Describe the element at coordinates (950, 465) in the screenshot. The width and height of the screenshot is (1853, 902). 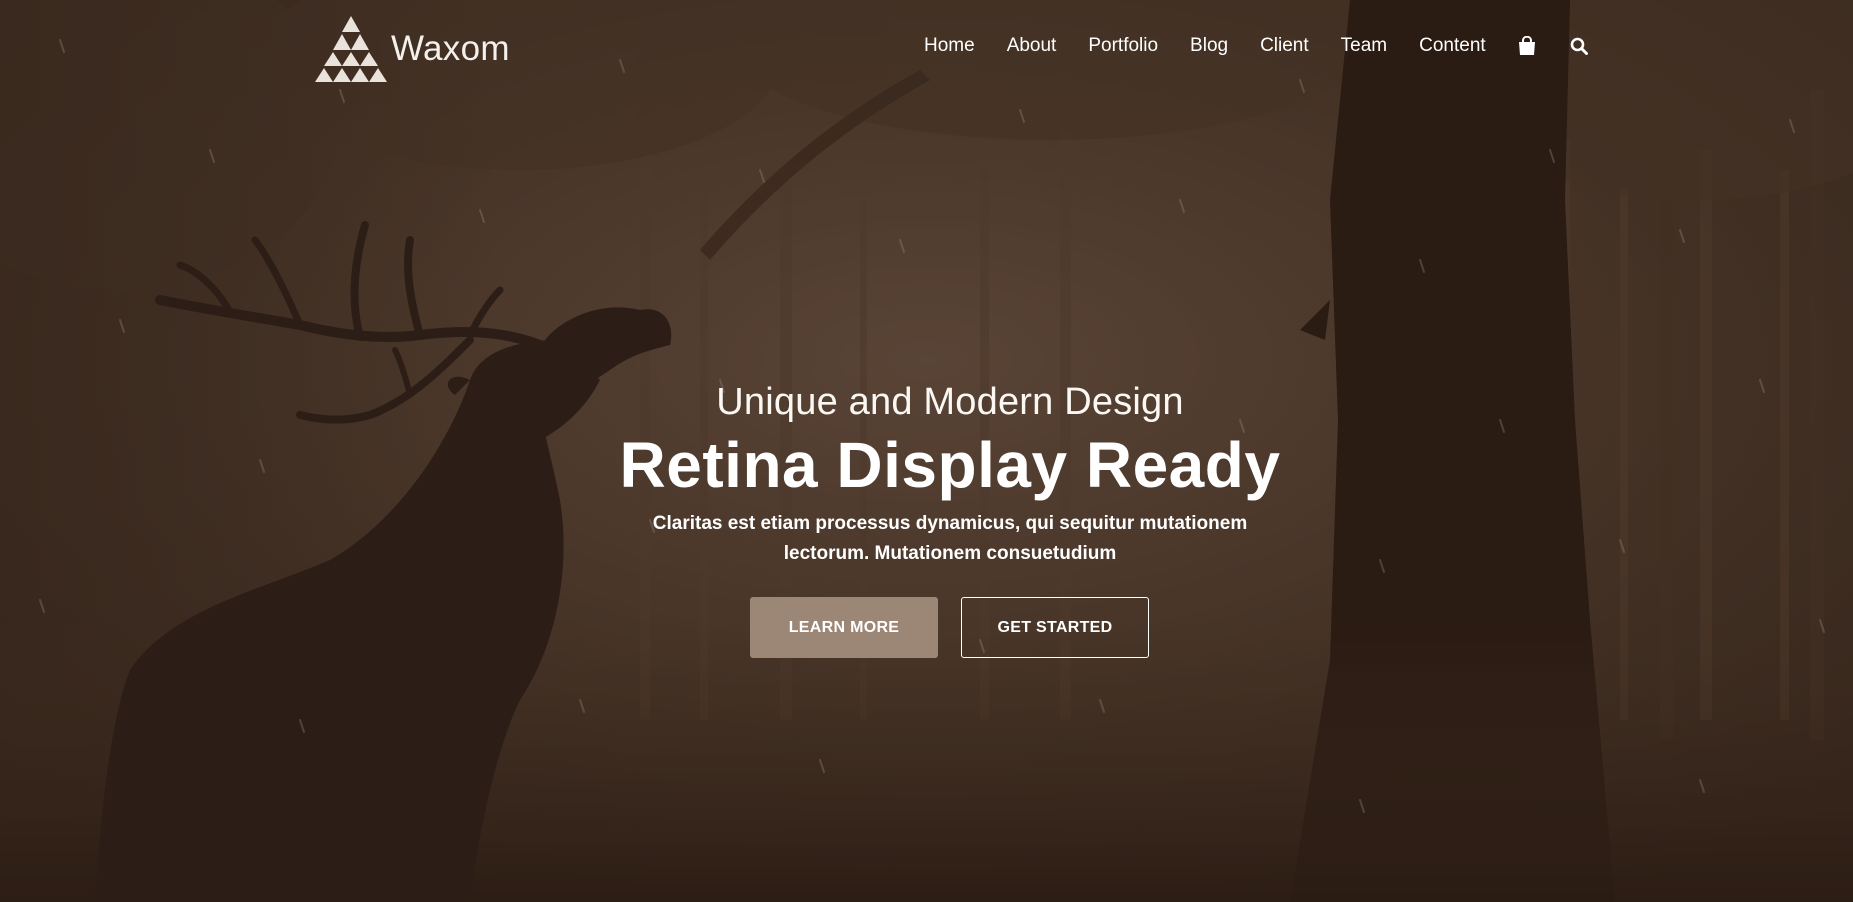
I see `hero-title: Retina Display Ready` at that location.